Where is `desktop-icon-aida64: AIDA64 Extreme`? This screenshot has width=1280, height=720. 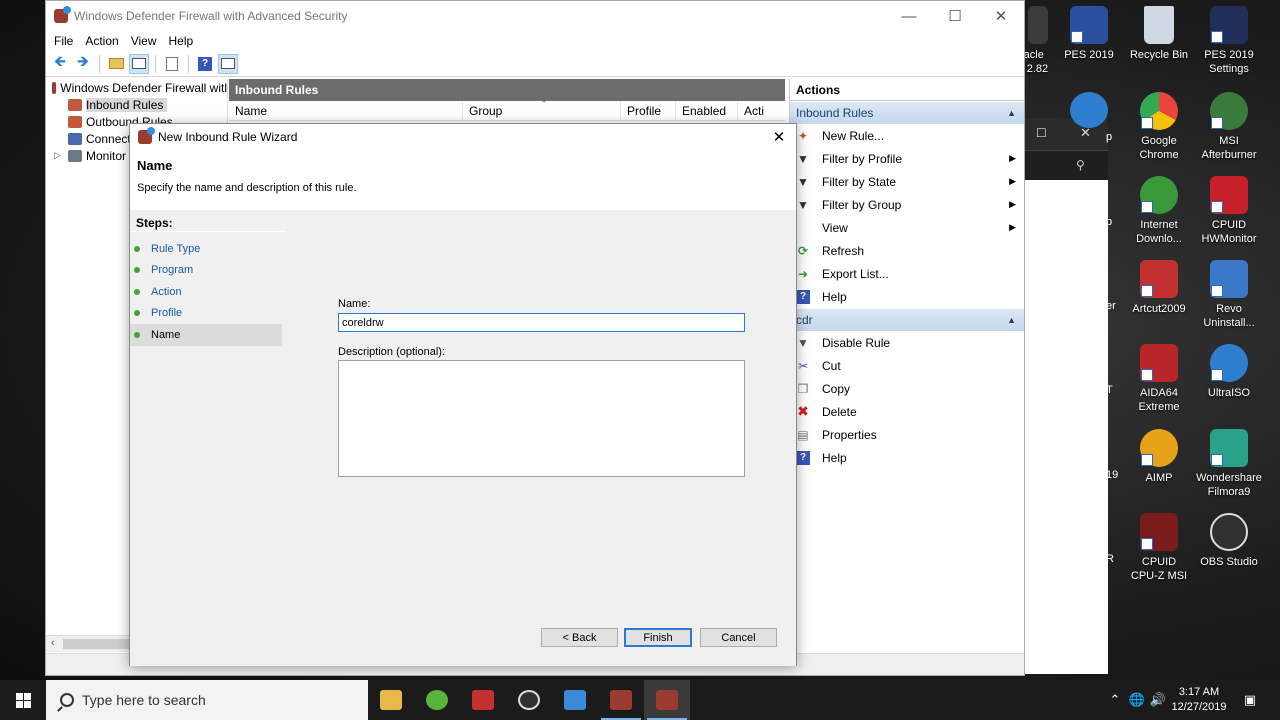 desktop-icon-aida64: AIDA64 Extreme is located at coordinates (1159, 379).